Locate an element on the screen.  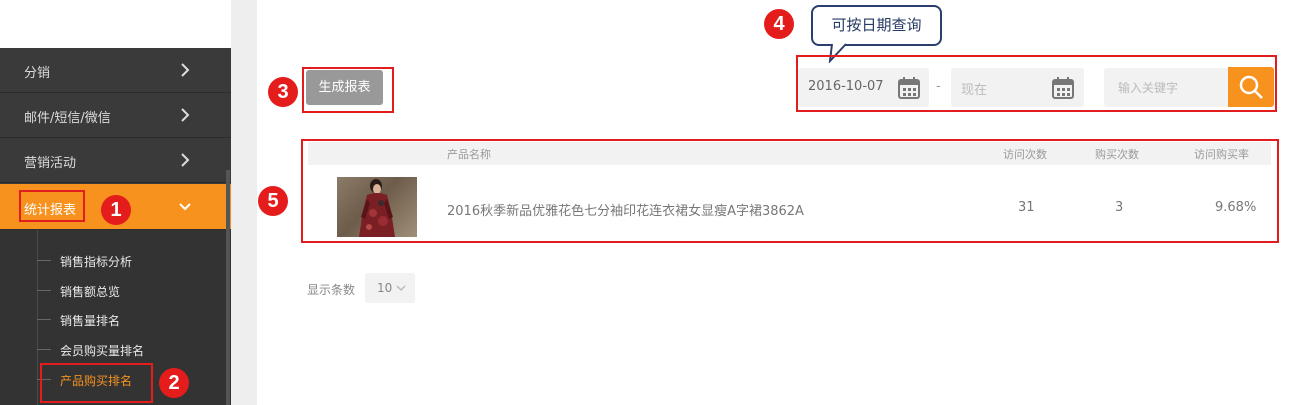
visit-count: 31 is located at coordinates (1026, 207).